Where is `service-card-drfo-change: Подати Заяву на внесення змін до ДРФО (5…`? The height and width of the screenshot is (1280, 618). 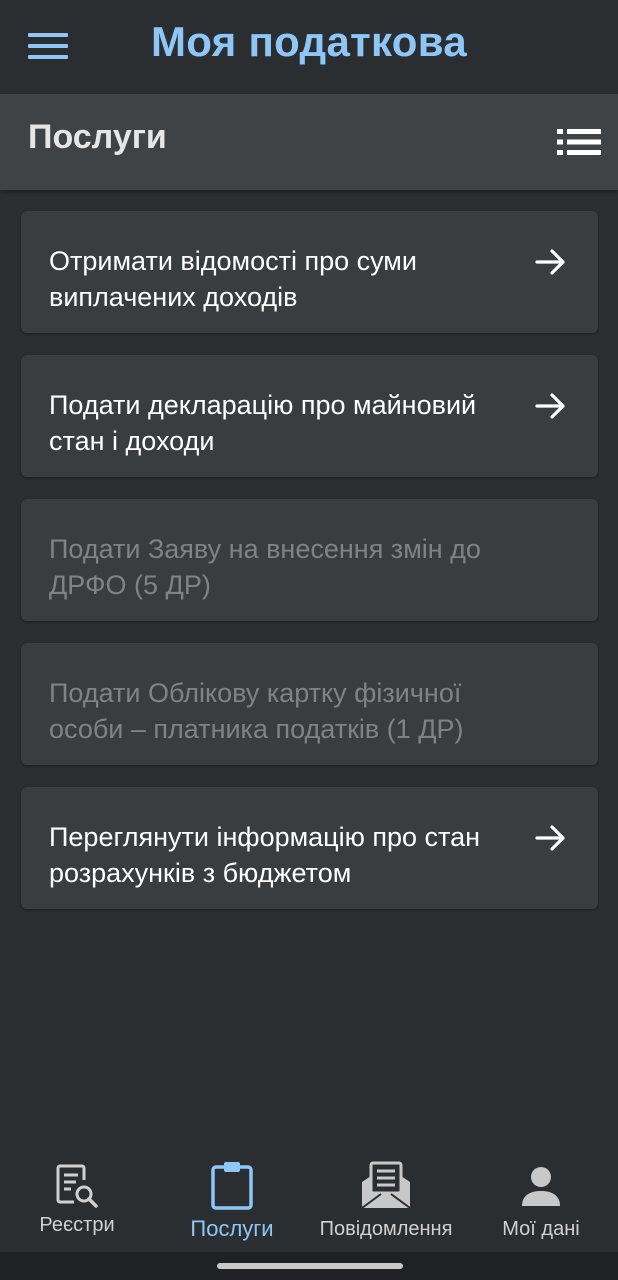 service-card-drfo-change: Подати Заяву на внесення змін до ДРФО (5… is located at coordinates (309, 560).